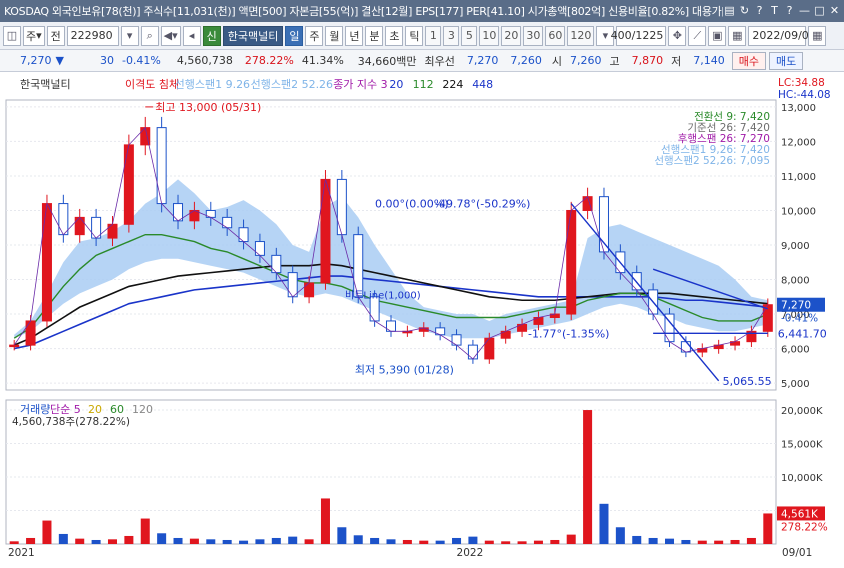  Describe the element at coordinates (394, 35) in the screenshot. I see `period-second: 초` at that location.